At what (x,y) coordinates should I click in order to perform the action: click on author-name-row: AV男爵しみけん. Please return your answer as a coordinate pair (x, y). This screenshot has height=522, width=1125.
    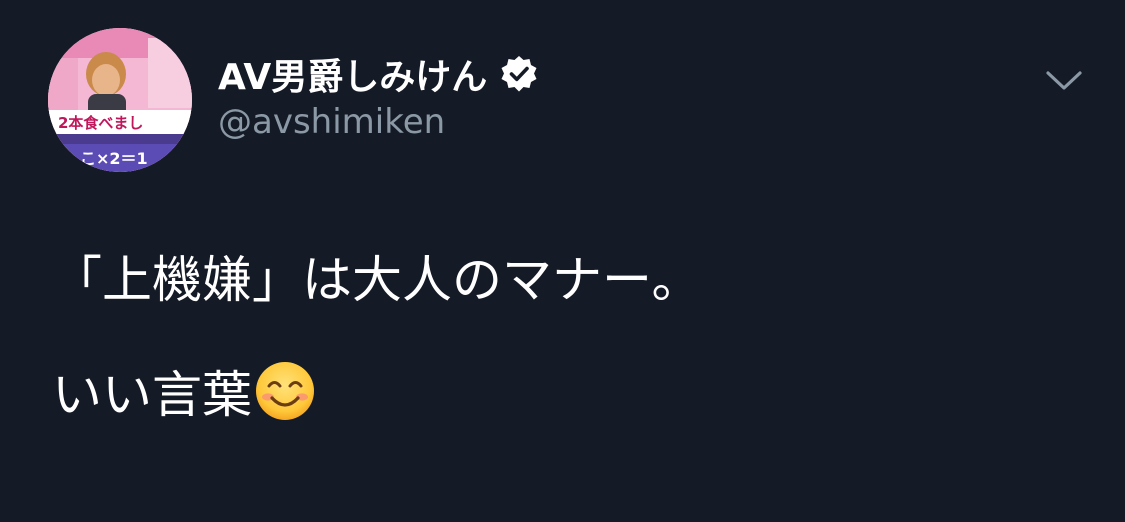
    Looking at the image, I should click on (378, 74).